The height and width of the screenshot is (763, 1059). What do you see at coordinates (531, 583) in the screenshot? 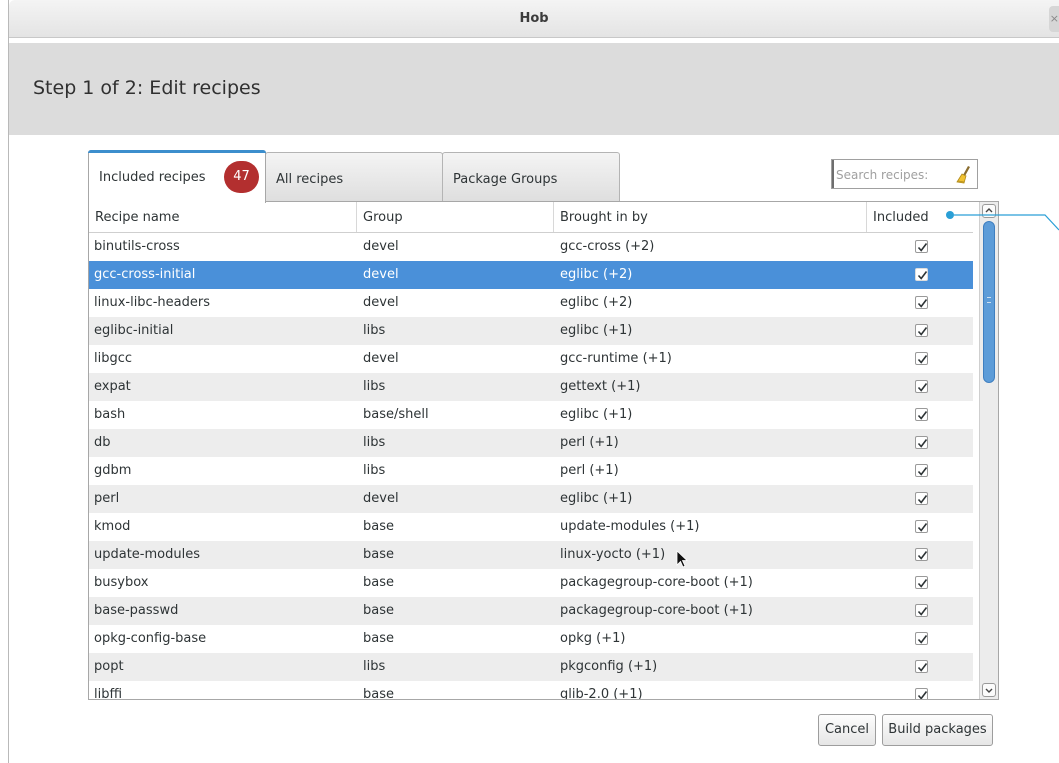
I see `table-row: busybox base packagegroup-core-boot (+1)` at bounding box center [531, 583].